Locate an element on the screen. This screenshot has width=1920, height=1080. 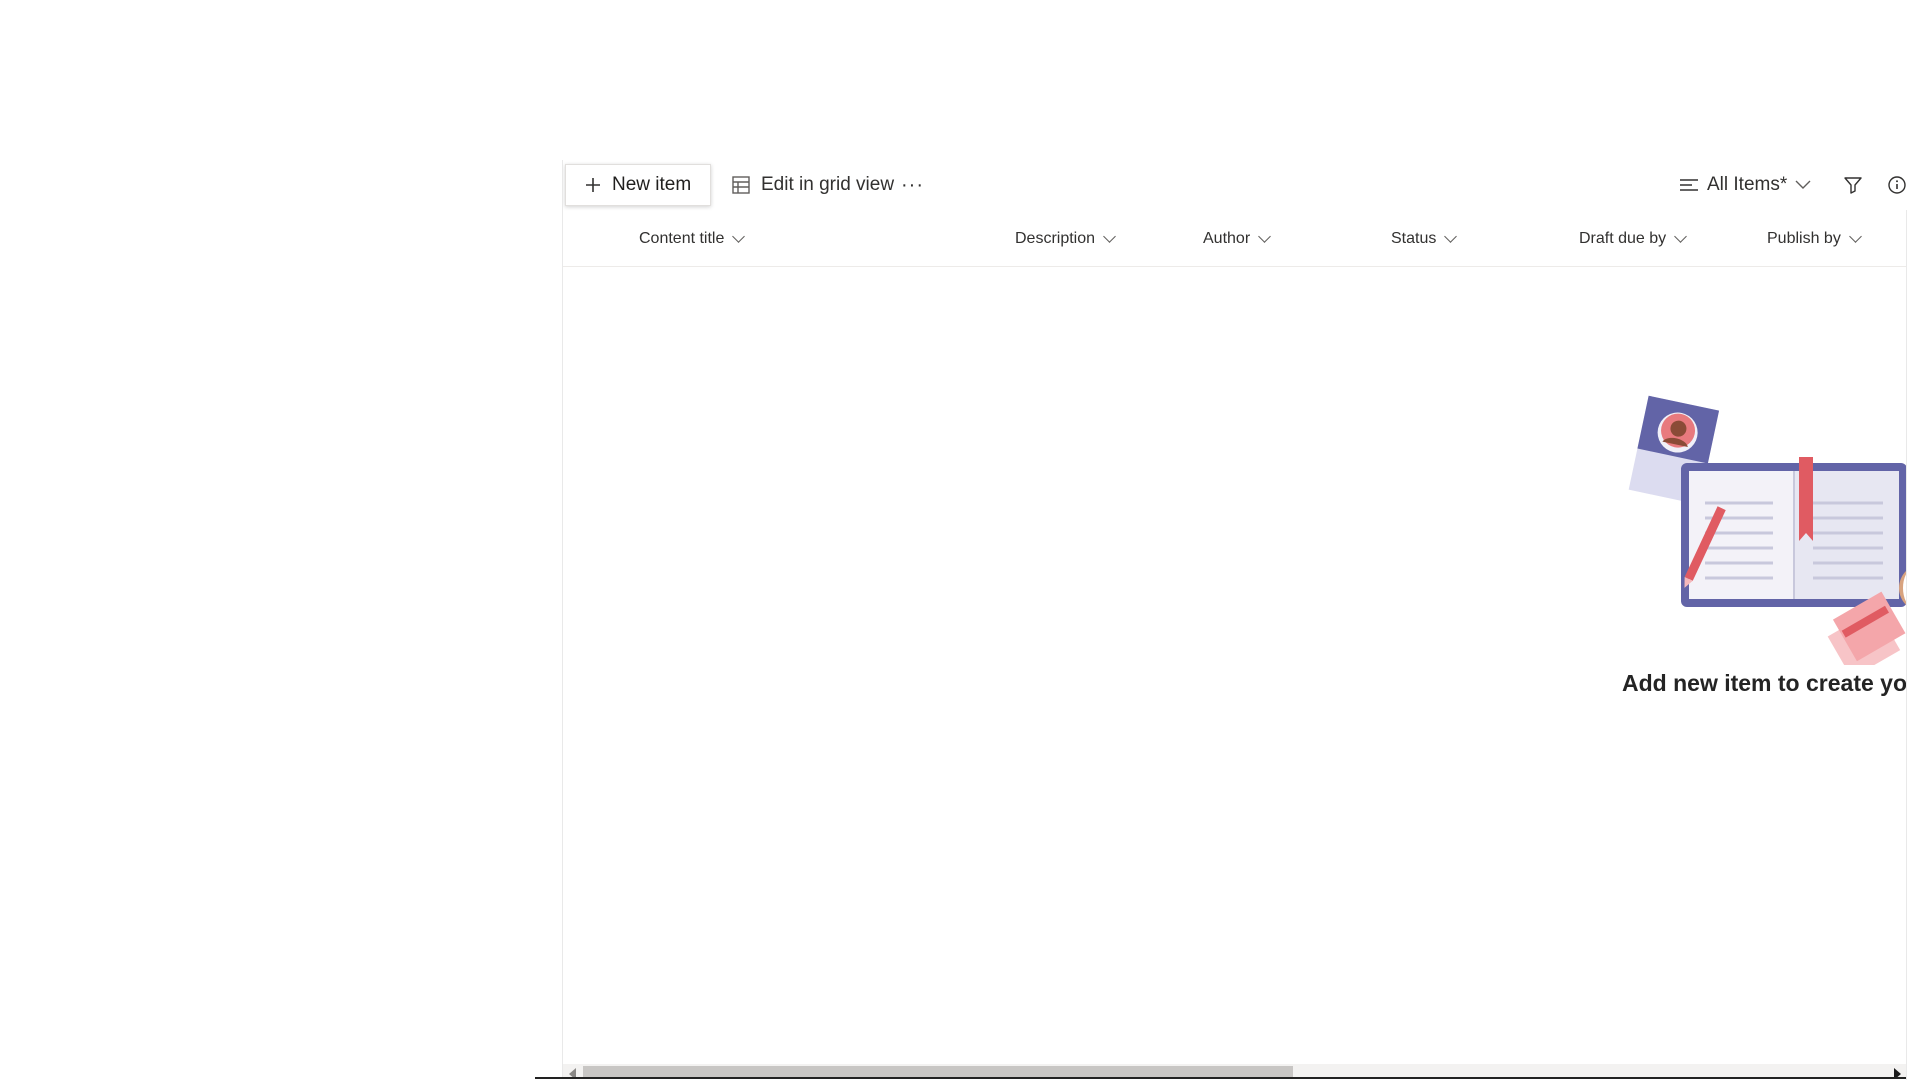
empty-state-illustration is located at coordinates (1760, 515).